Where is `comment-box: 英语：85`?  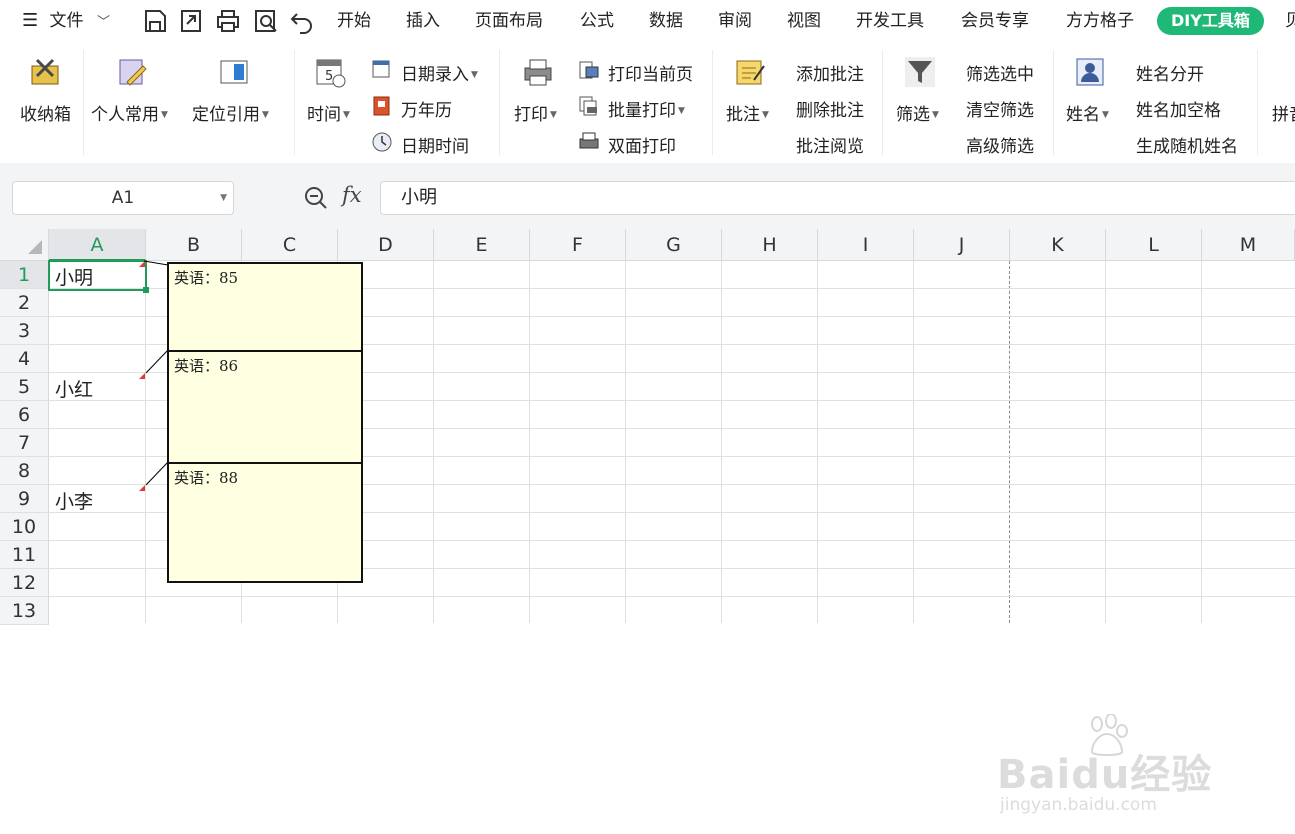 comment-box: 英语：85 is located at coordinates (265, 307).